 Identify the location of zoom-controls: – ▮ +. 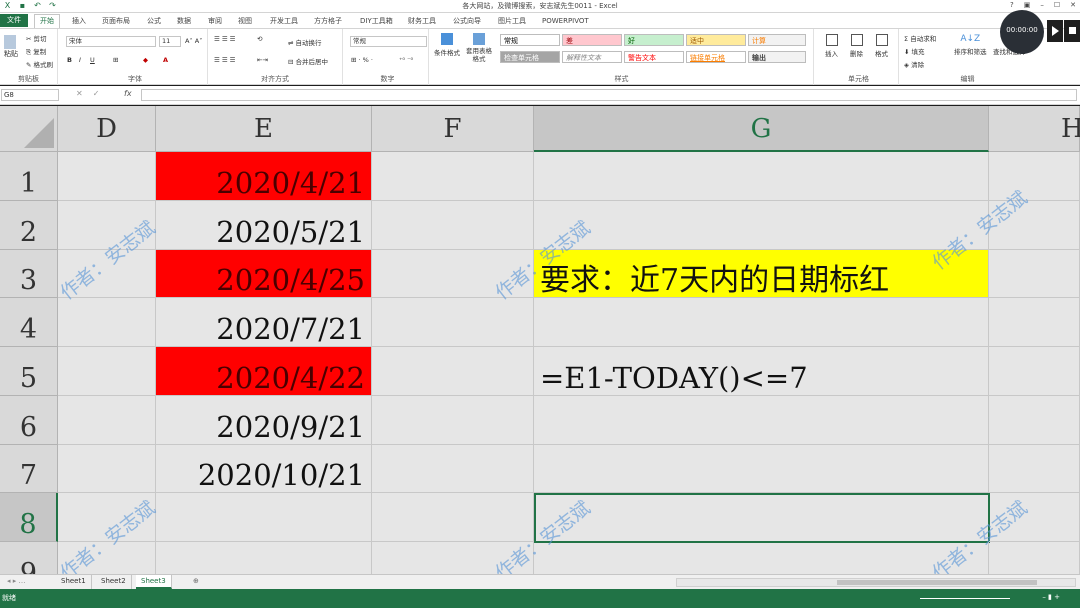
(1051, 597).